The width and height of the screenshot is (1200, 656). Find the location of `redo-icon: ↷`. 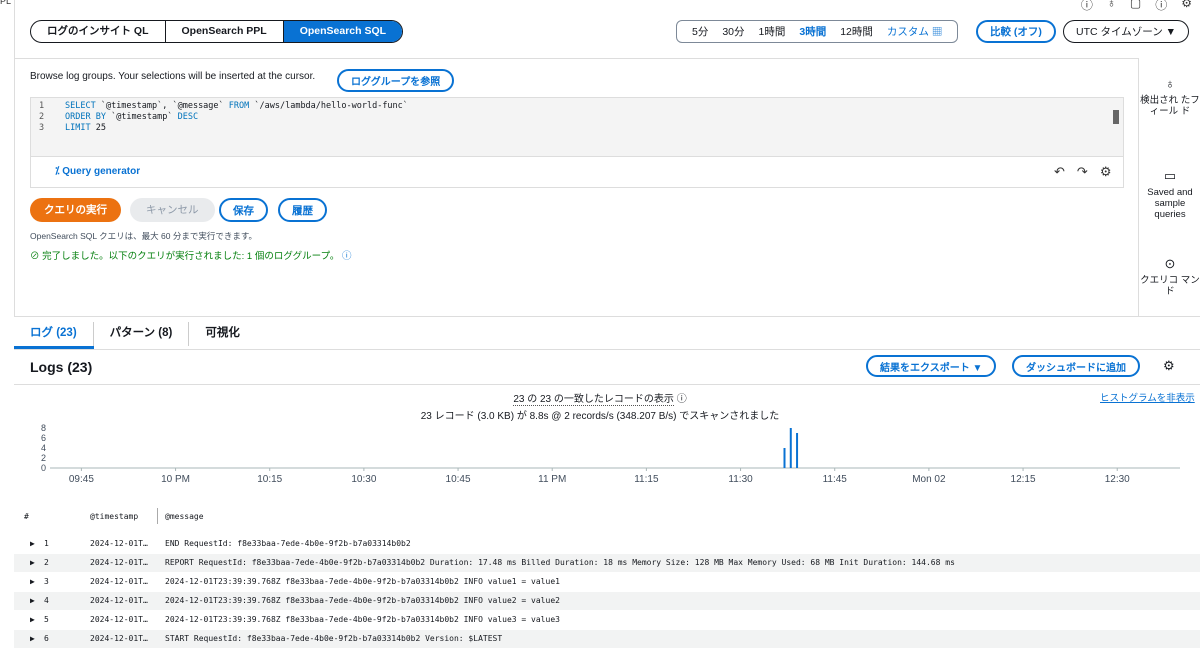

redo-icon: ↷ is located at coordinates (1082, 172).